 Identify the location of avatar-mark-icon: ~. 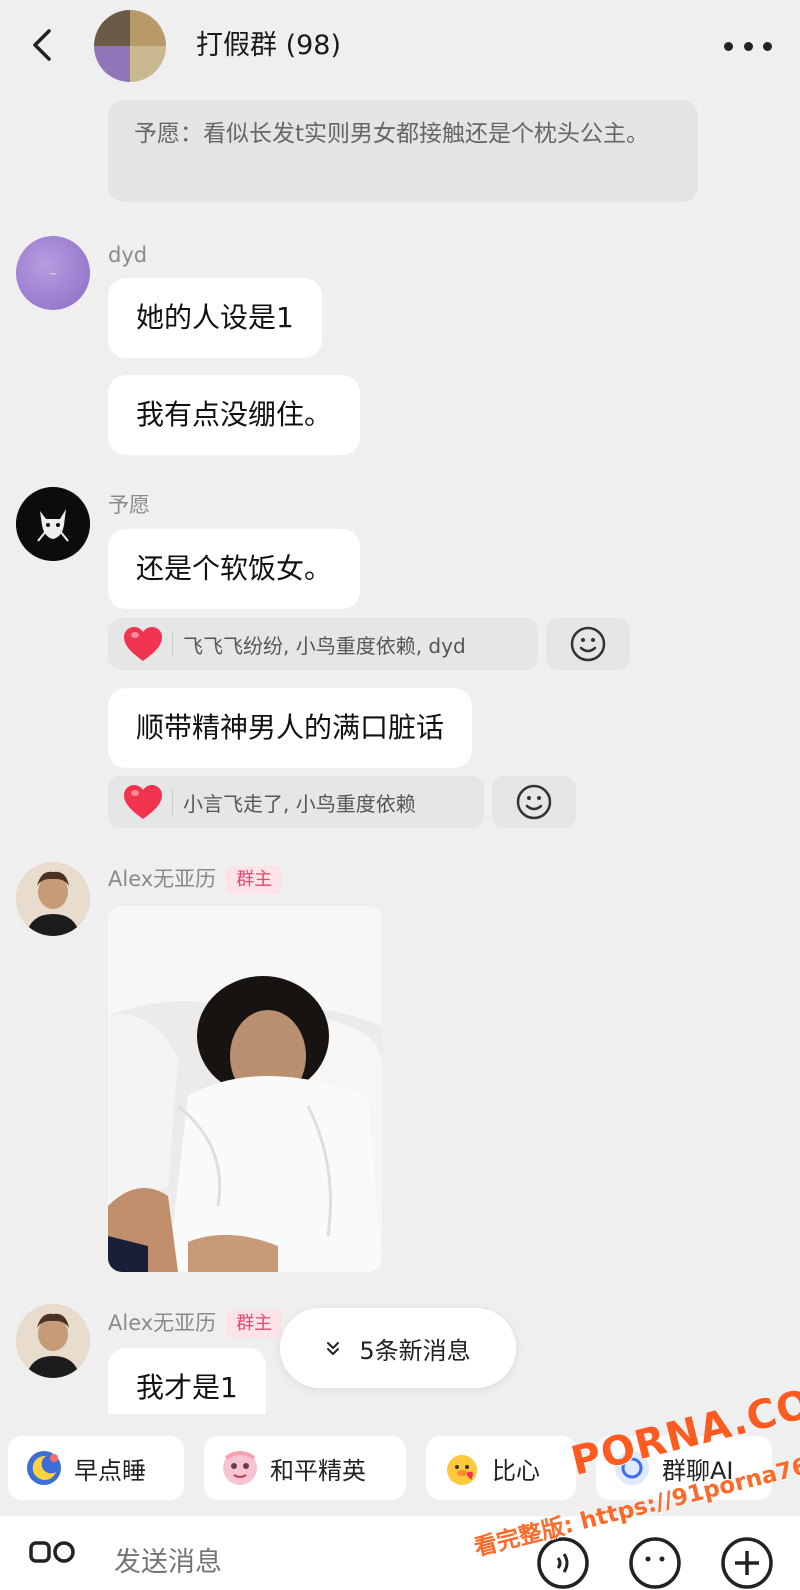
(53, 274).